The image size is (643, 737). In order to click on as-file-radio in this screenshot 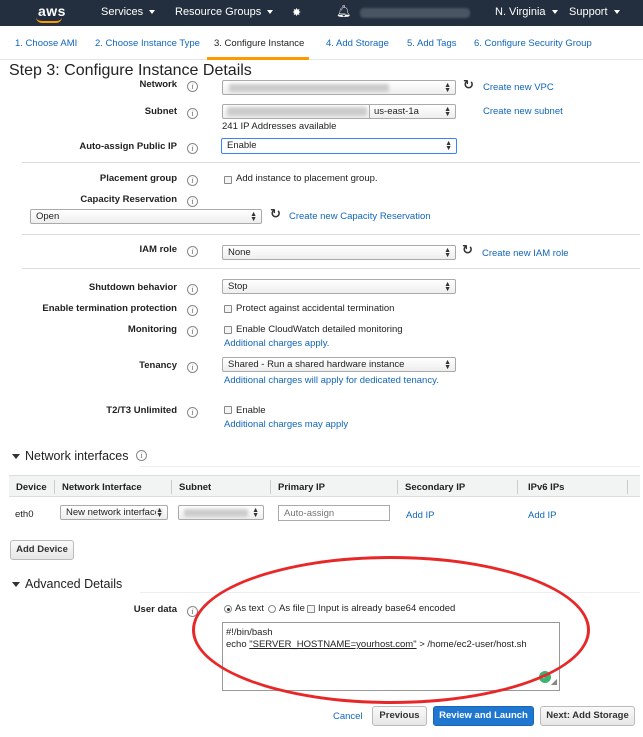, I will do `click(272, 609)`.